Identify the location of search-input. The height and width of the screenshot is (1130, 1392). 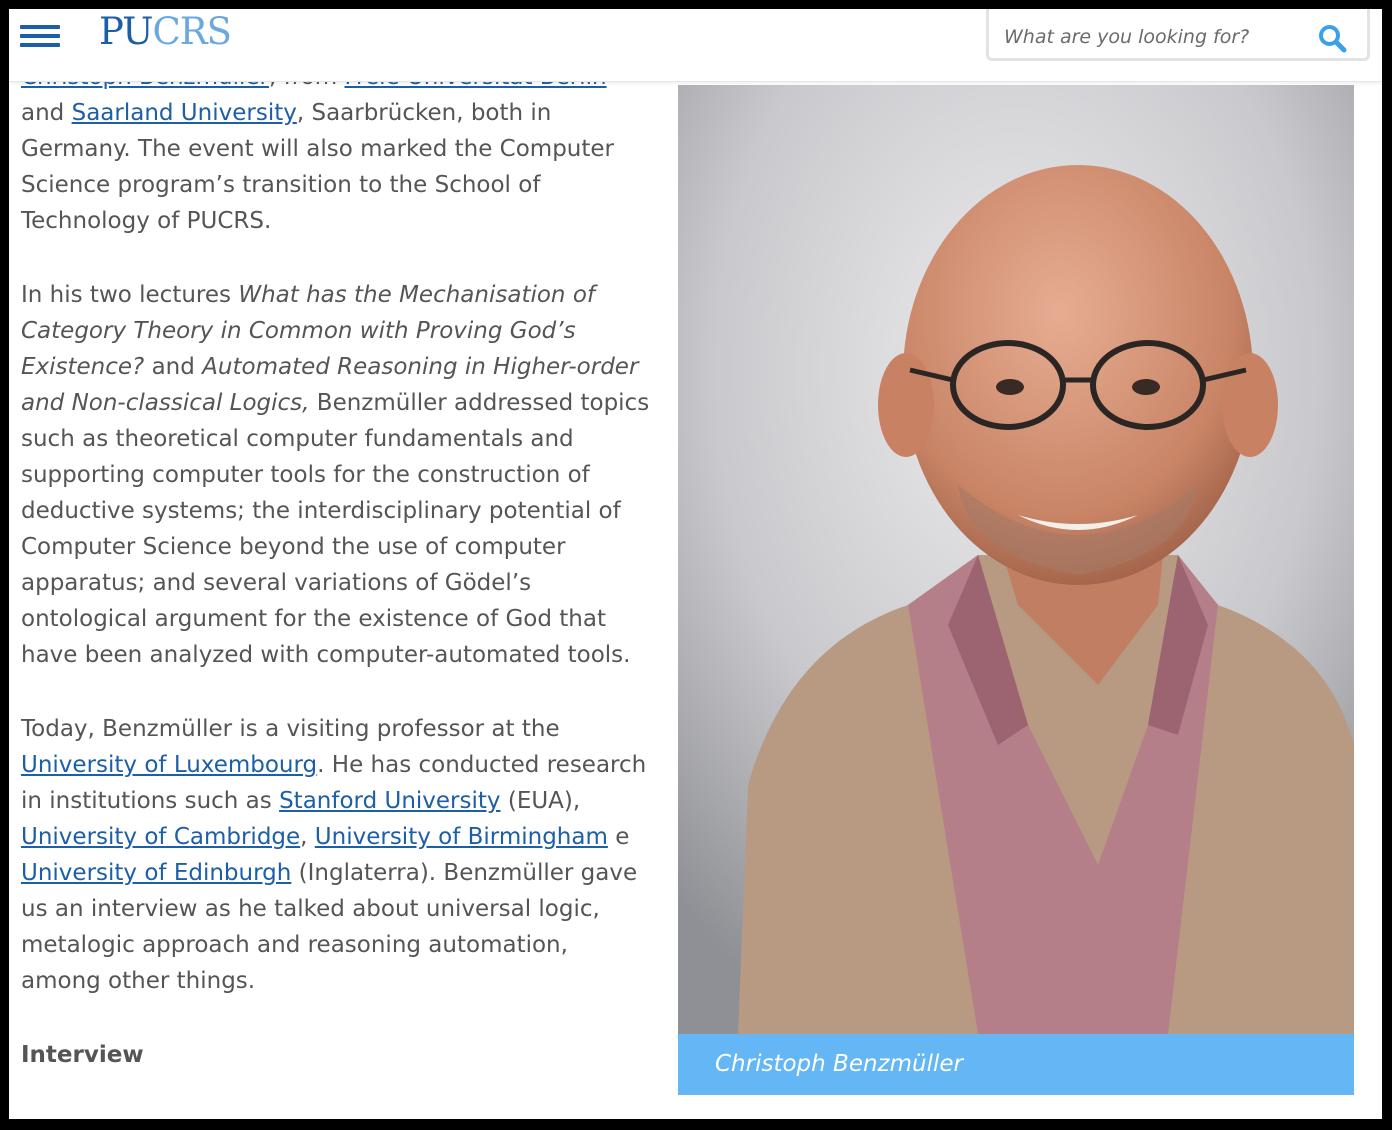
(1139, 33).